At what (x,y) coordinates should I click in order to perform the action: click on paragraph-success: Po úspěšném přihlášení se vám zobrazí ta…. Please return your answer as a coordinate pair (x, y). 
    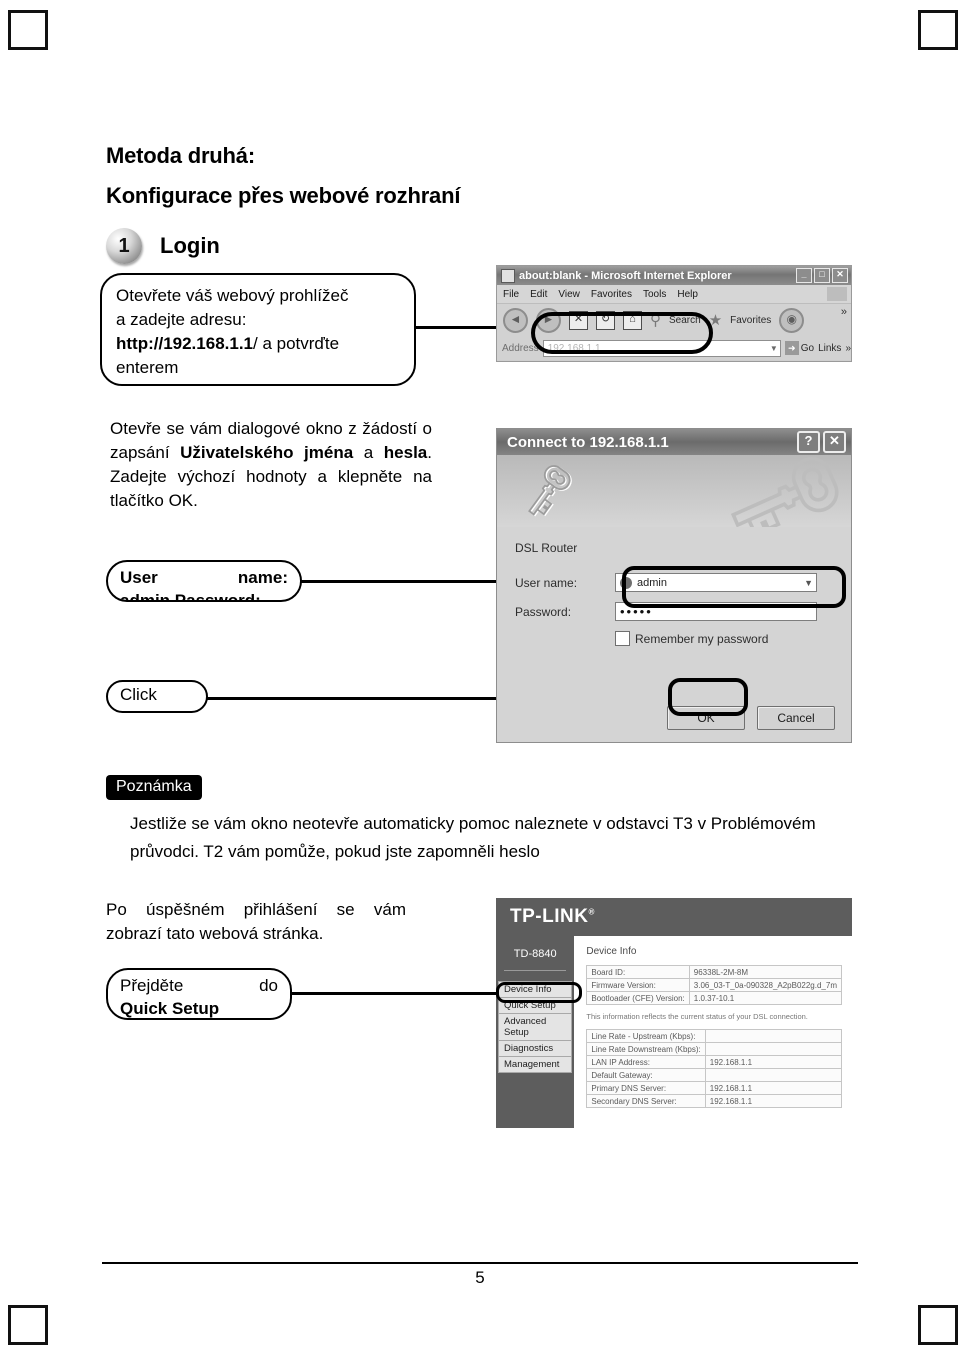
    Looking at the image, I should click on (256, 921).